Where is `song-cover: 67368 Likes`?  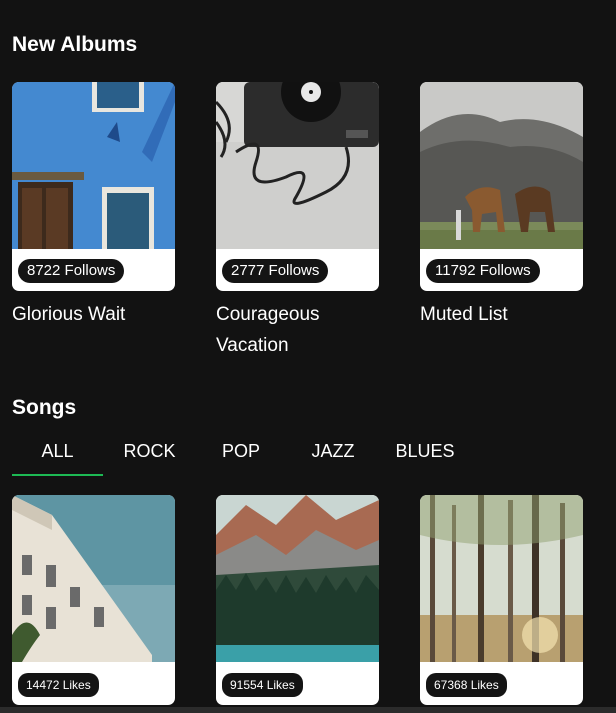
song-cover: 67368 Likes is located at coordinates (501, 600).